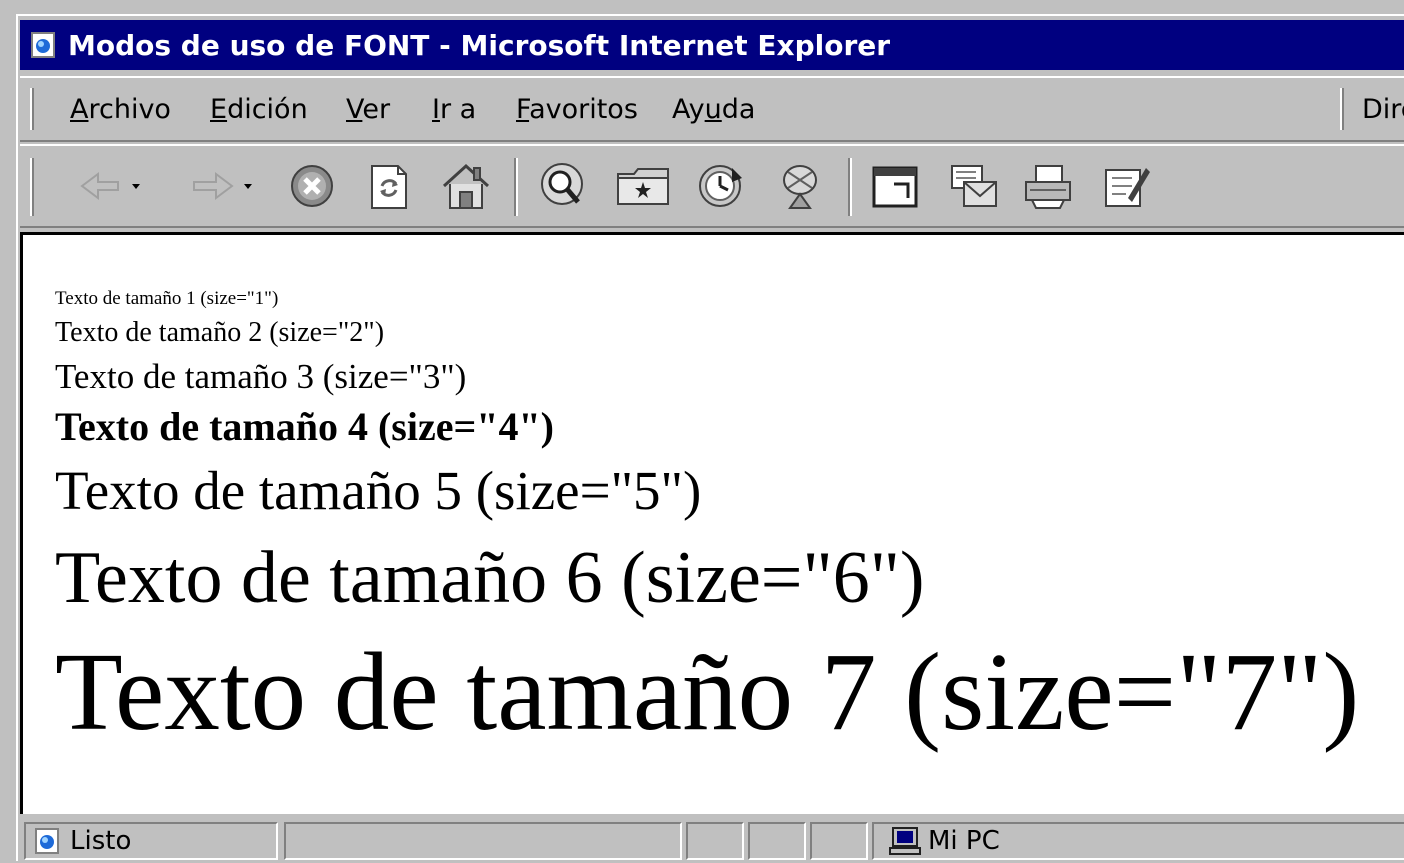 The width and height of the screenshot is (1404, 863). I want to click on standard-toolbar, so click(712, 186).